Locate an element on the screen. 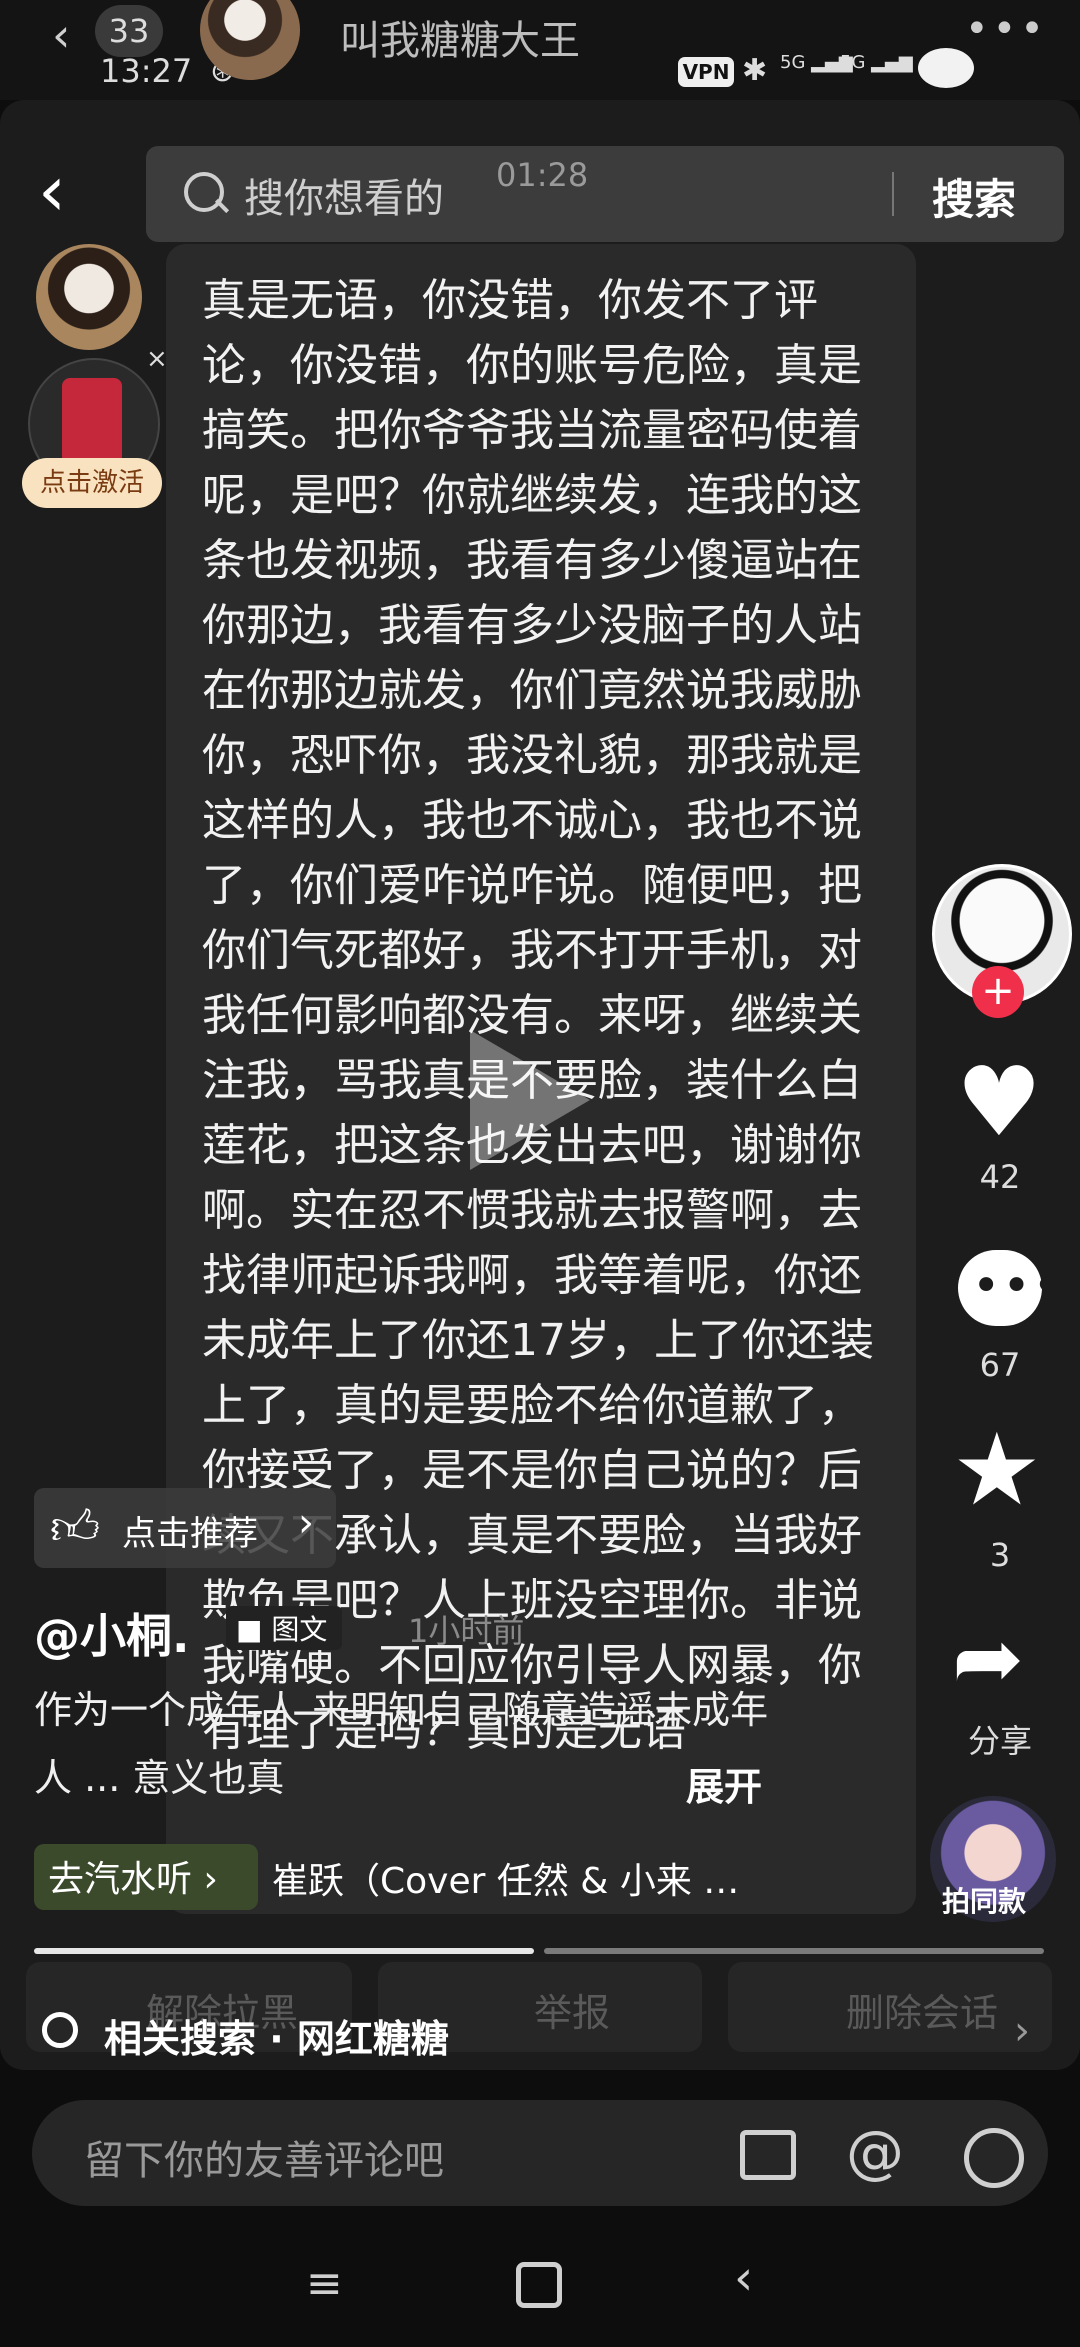 The image size is (1080, 2347). chat-back-icon: ‹ is located at coordinates (61, 35).